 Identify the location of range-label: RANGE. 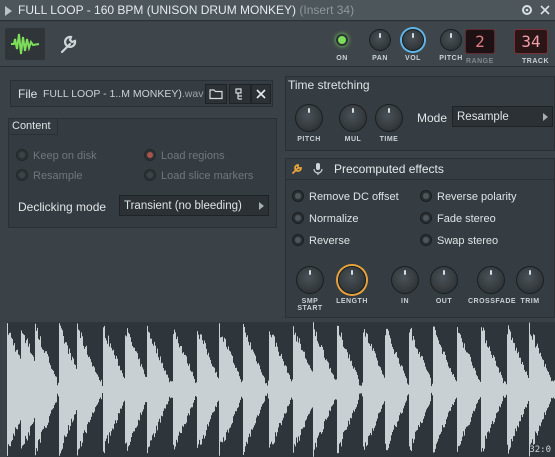
(480, 61).